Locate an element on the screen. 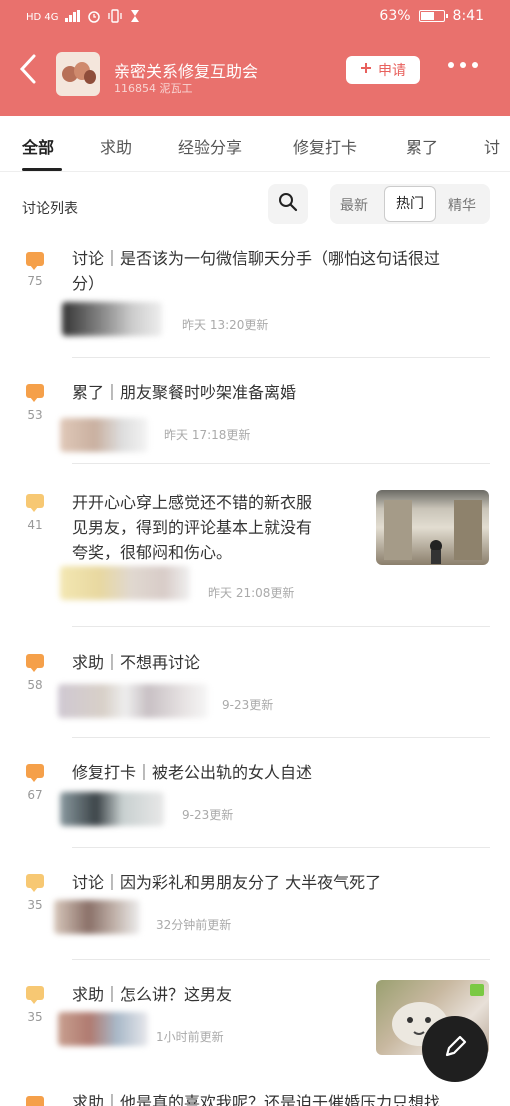 The image size is (510, 1106). post-title: 讨论｜是否该为一句微信聊天分手（哪怕这句话很过 分） is located at coordinates (256, 271).